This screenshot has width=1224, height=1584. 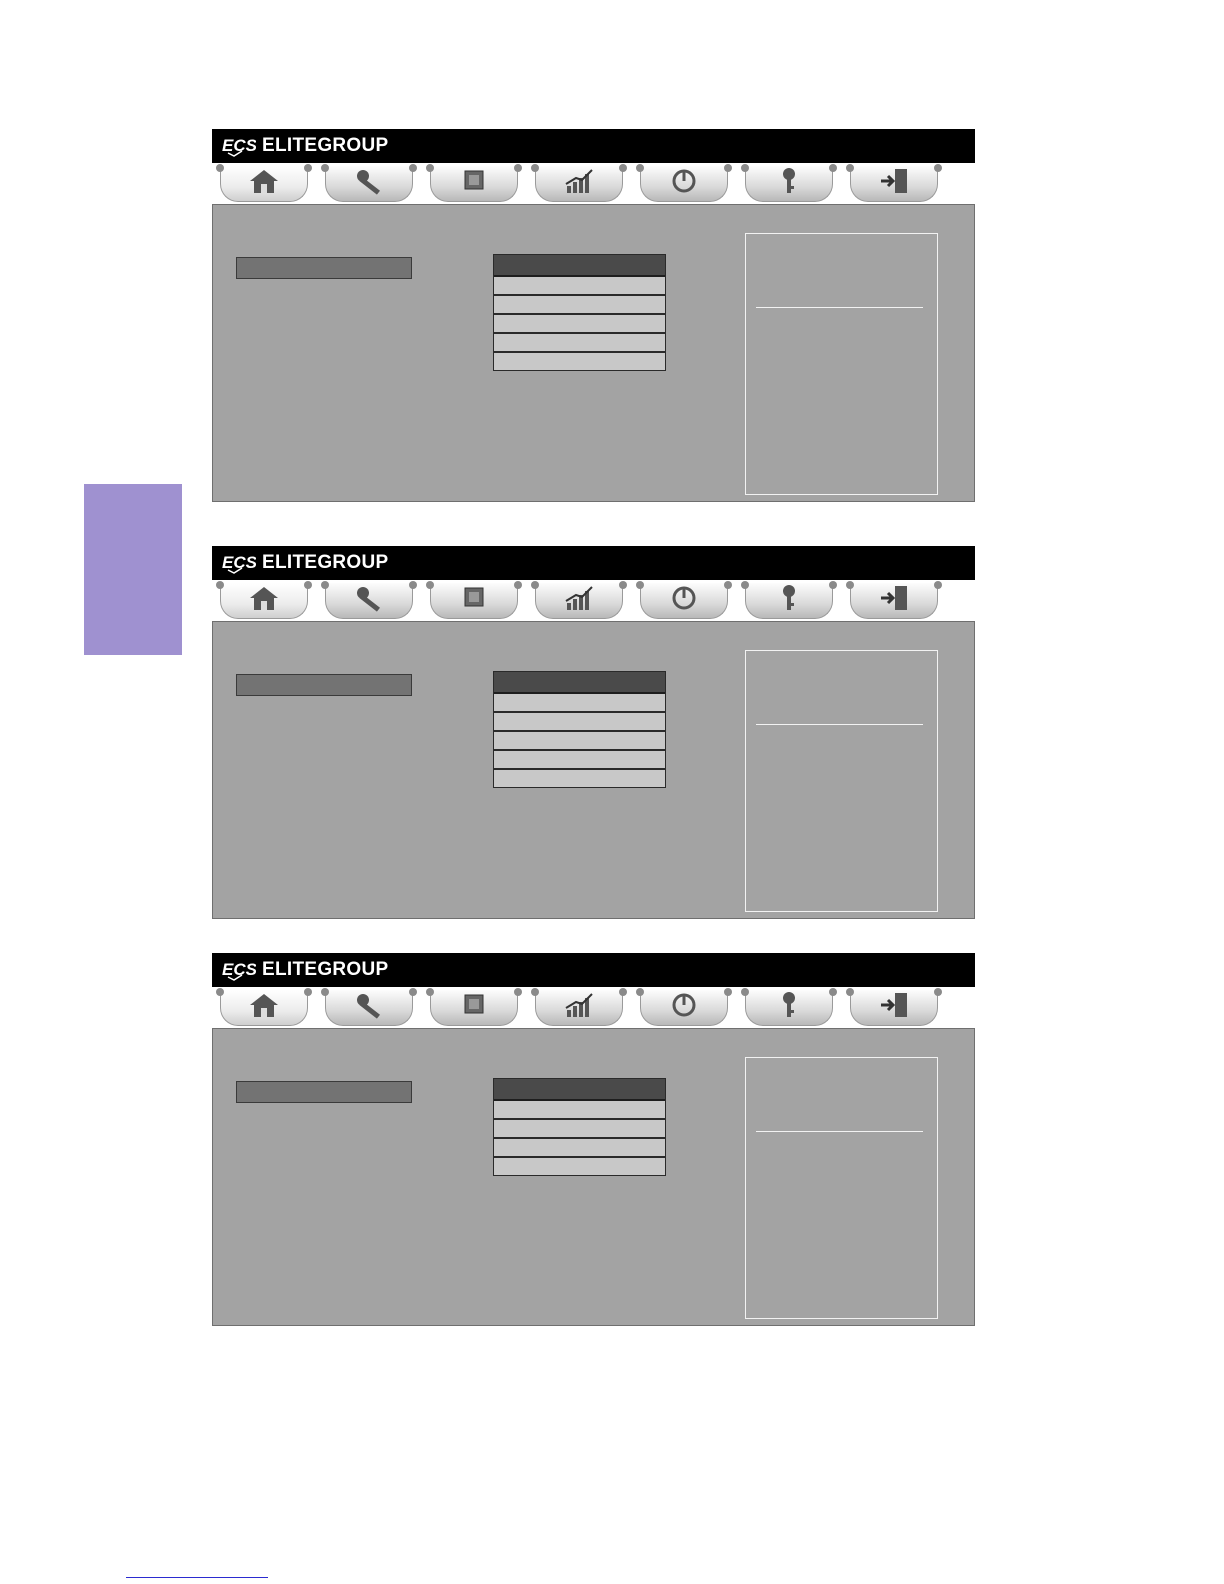 What do you see at coordinates (133, 569) in the screenshot?
I see `chapter-tab` at bounding box center [133, 569].